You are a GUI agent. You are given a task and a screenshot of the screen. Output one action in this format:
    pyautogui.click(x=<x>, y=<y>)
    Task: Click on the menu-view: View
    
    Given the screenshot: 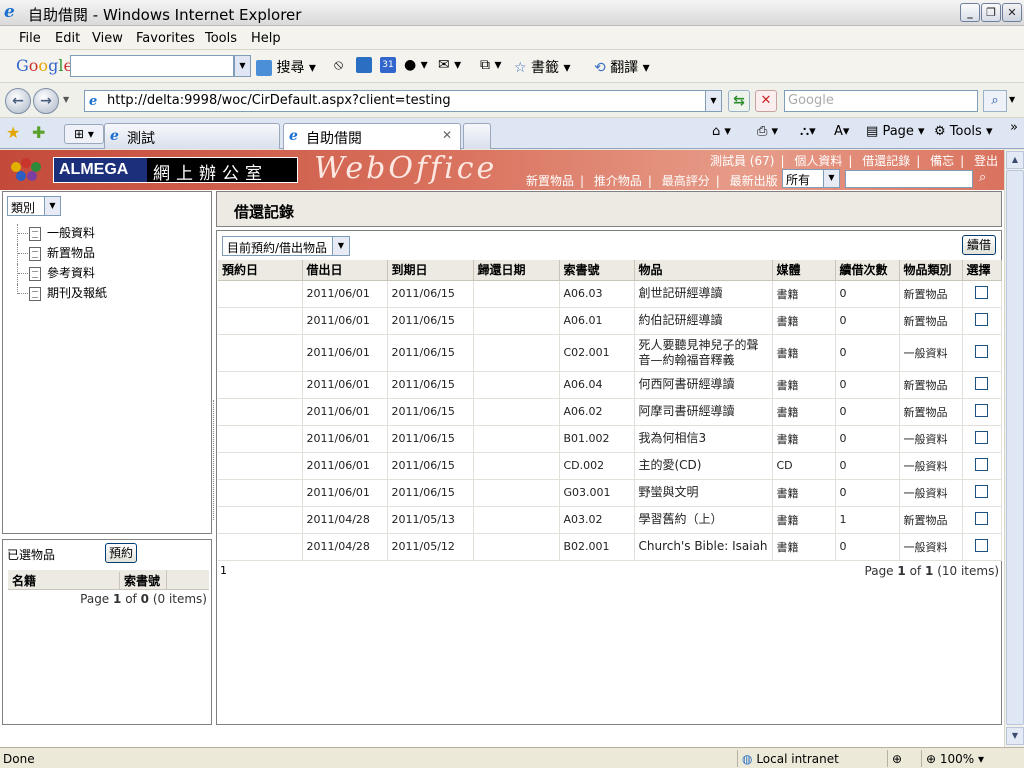 What is the action you would take?
    pyautogui.click(x=107, y=38)
    